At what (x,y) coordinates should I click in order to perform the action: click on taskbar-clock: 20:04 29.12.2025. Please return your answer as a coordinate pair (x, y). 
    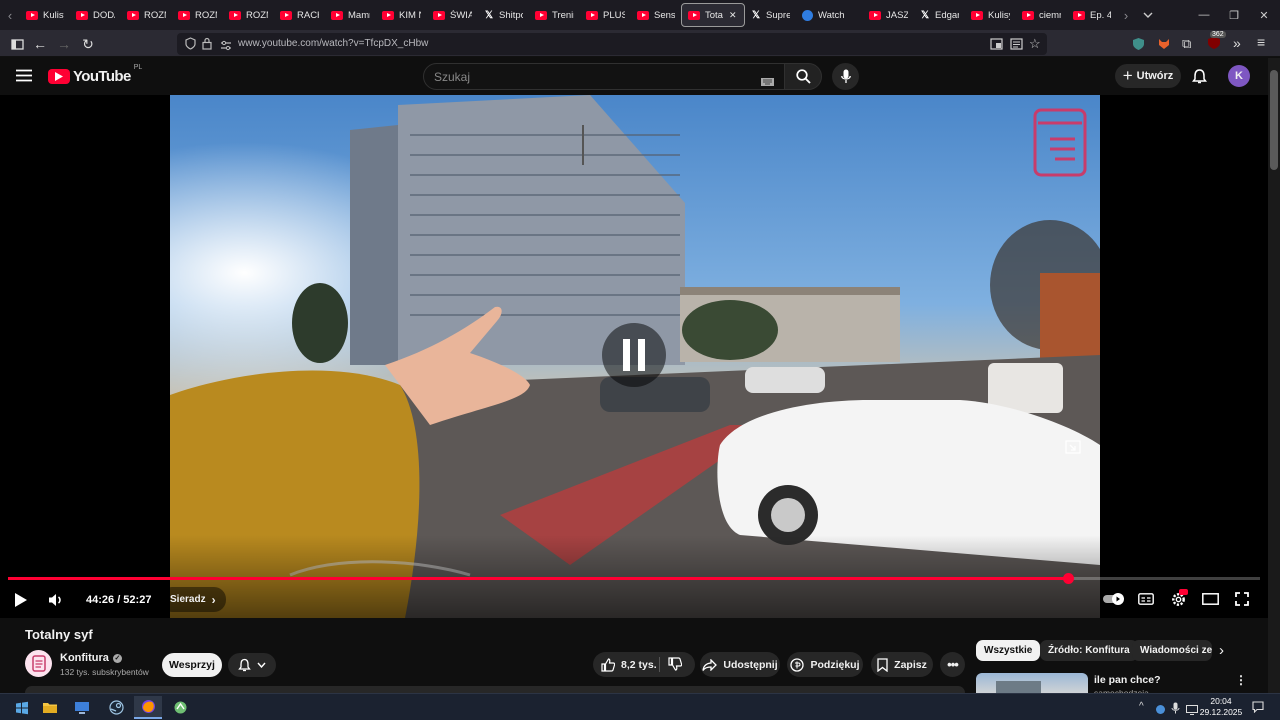
    Looking at the image, I should click on (1221, 707).